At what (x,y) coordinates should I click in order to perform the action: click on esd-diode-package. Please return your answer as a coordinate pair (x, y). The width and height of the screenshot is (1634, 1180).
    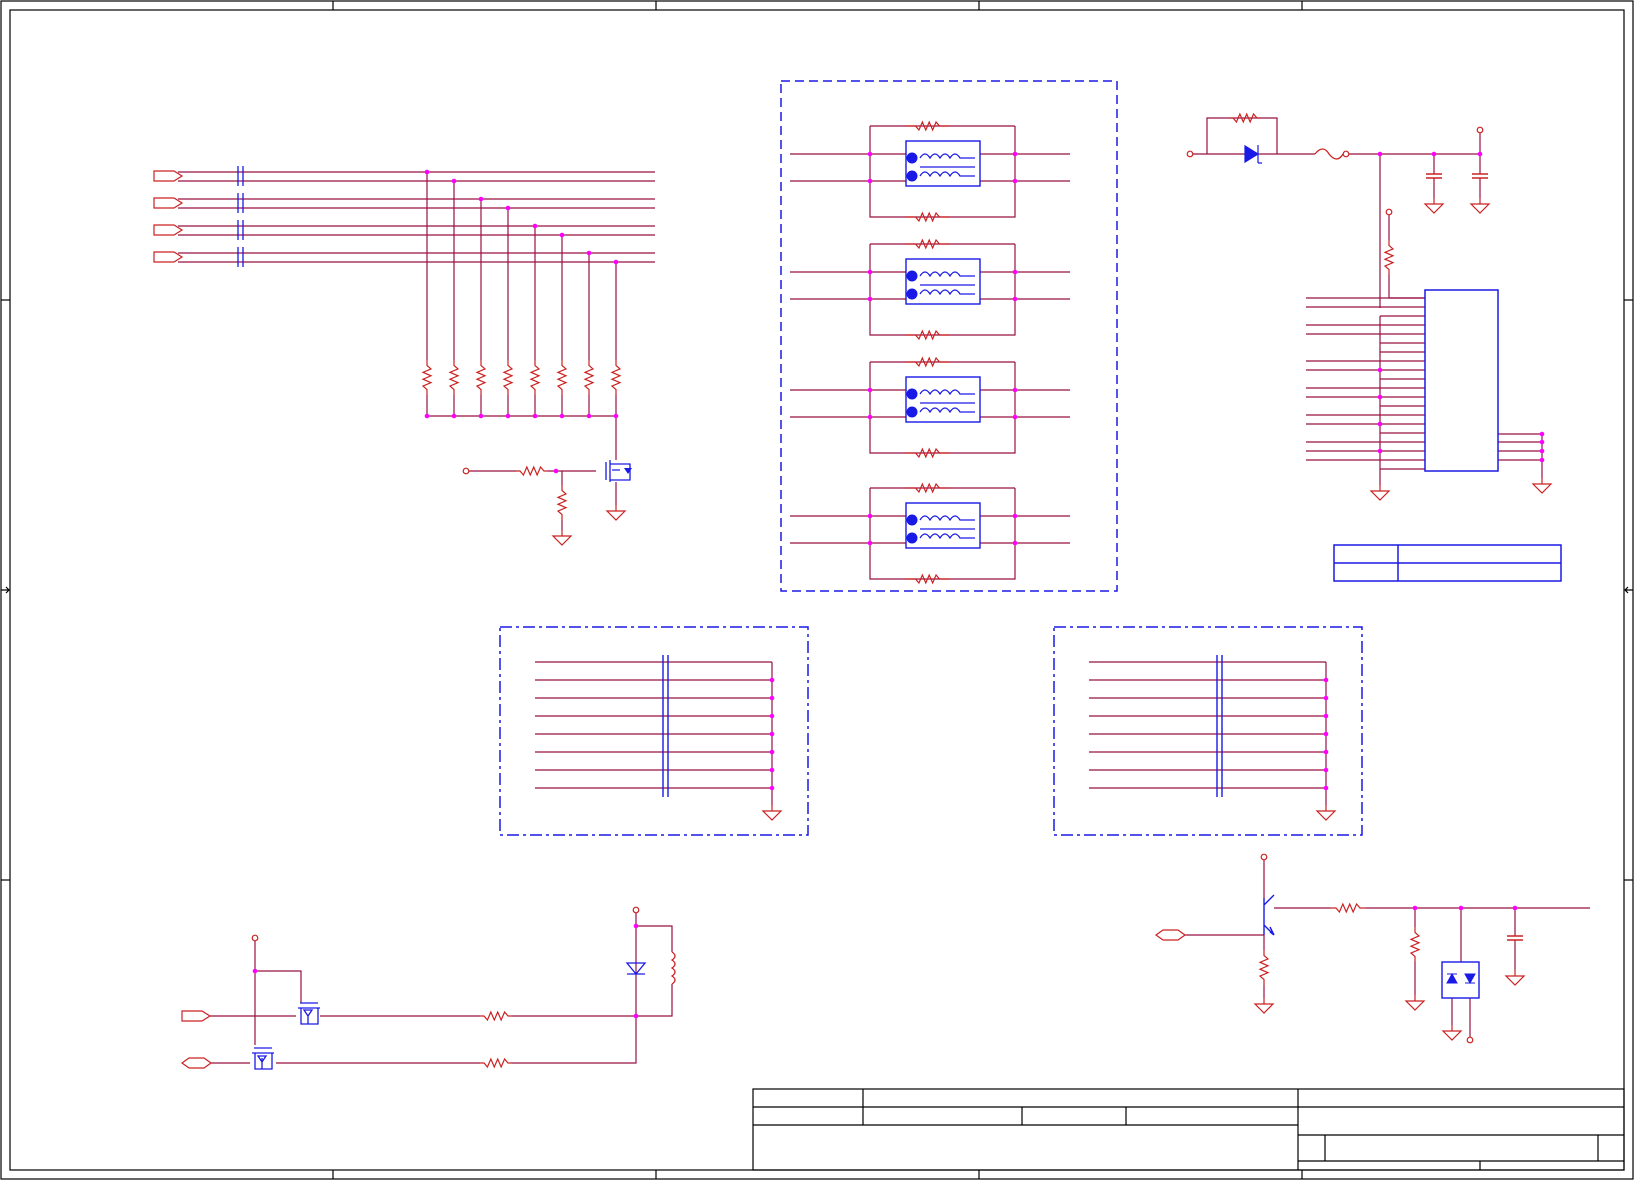
    Looking at the image, I should click on (1460, 980).